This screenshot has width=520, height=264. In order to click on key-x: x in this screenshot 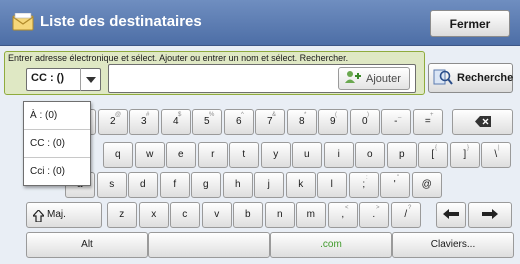, I will do `click(154, 215)`.